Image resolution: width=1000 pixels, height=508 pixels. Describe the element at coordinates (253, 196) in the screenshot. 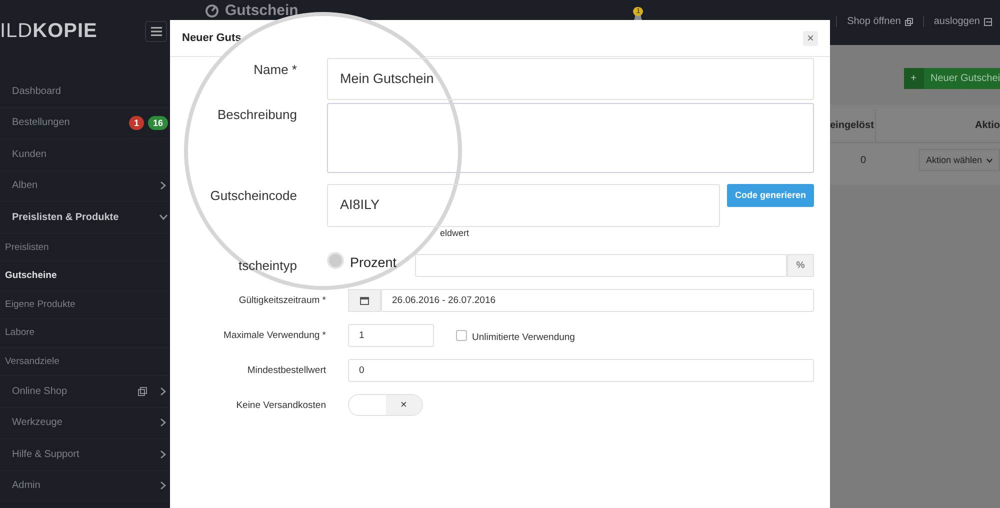

I see `field-label: Gutscheincode` at that location.